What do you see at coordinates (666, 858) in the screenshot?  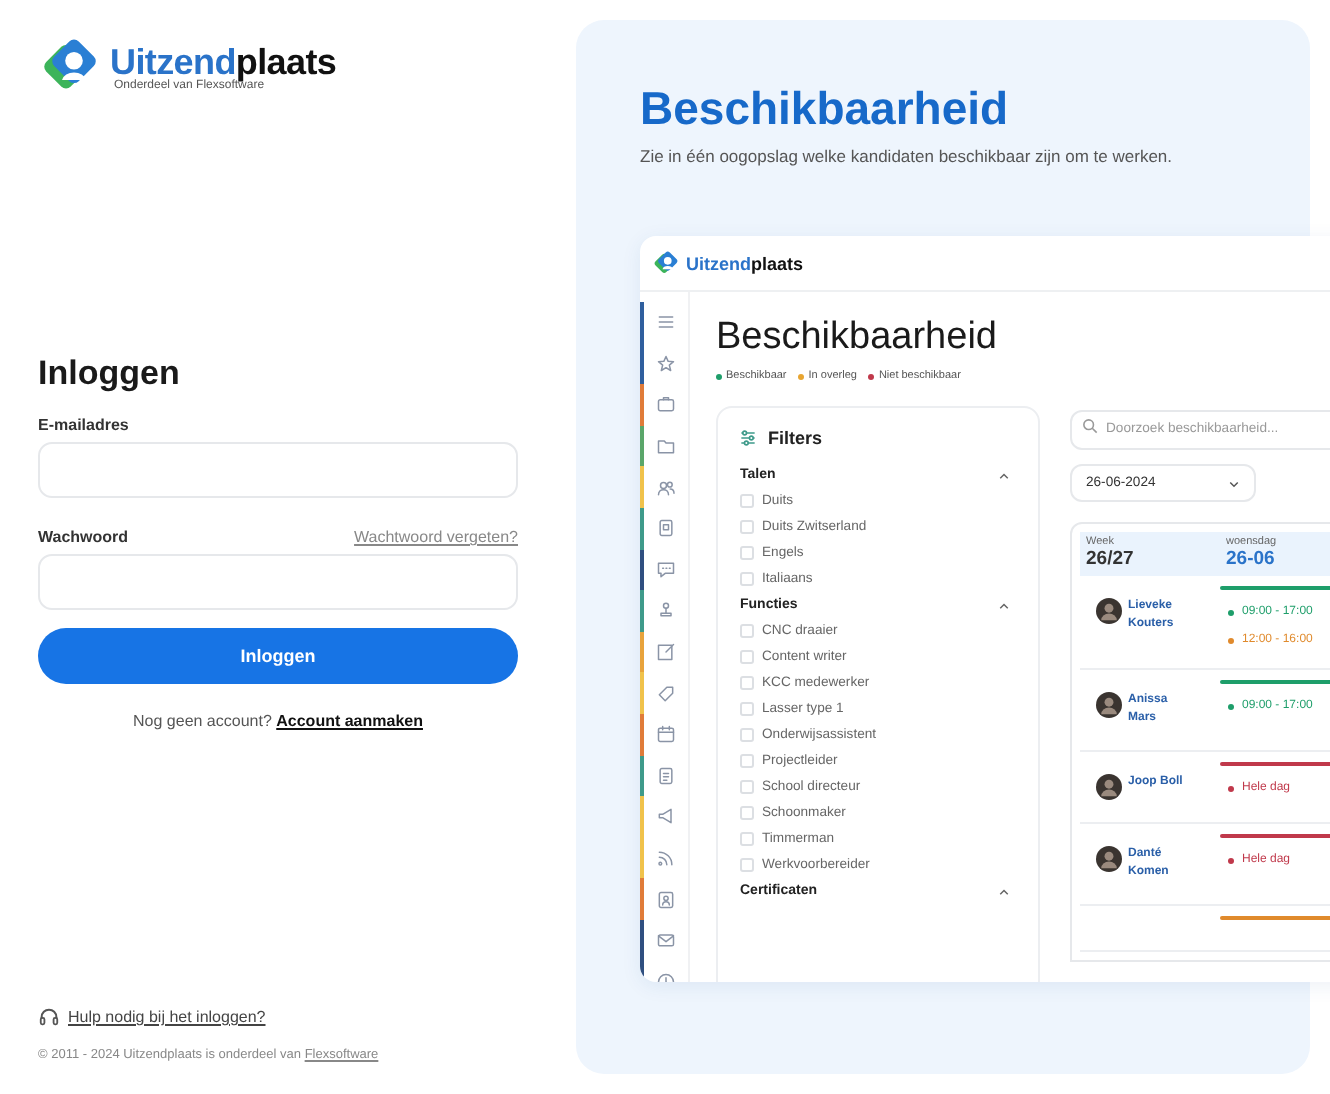 I see `rss-icon` at bounding box center [666, 858].